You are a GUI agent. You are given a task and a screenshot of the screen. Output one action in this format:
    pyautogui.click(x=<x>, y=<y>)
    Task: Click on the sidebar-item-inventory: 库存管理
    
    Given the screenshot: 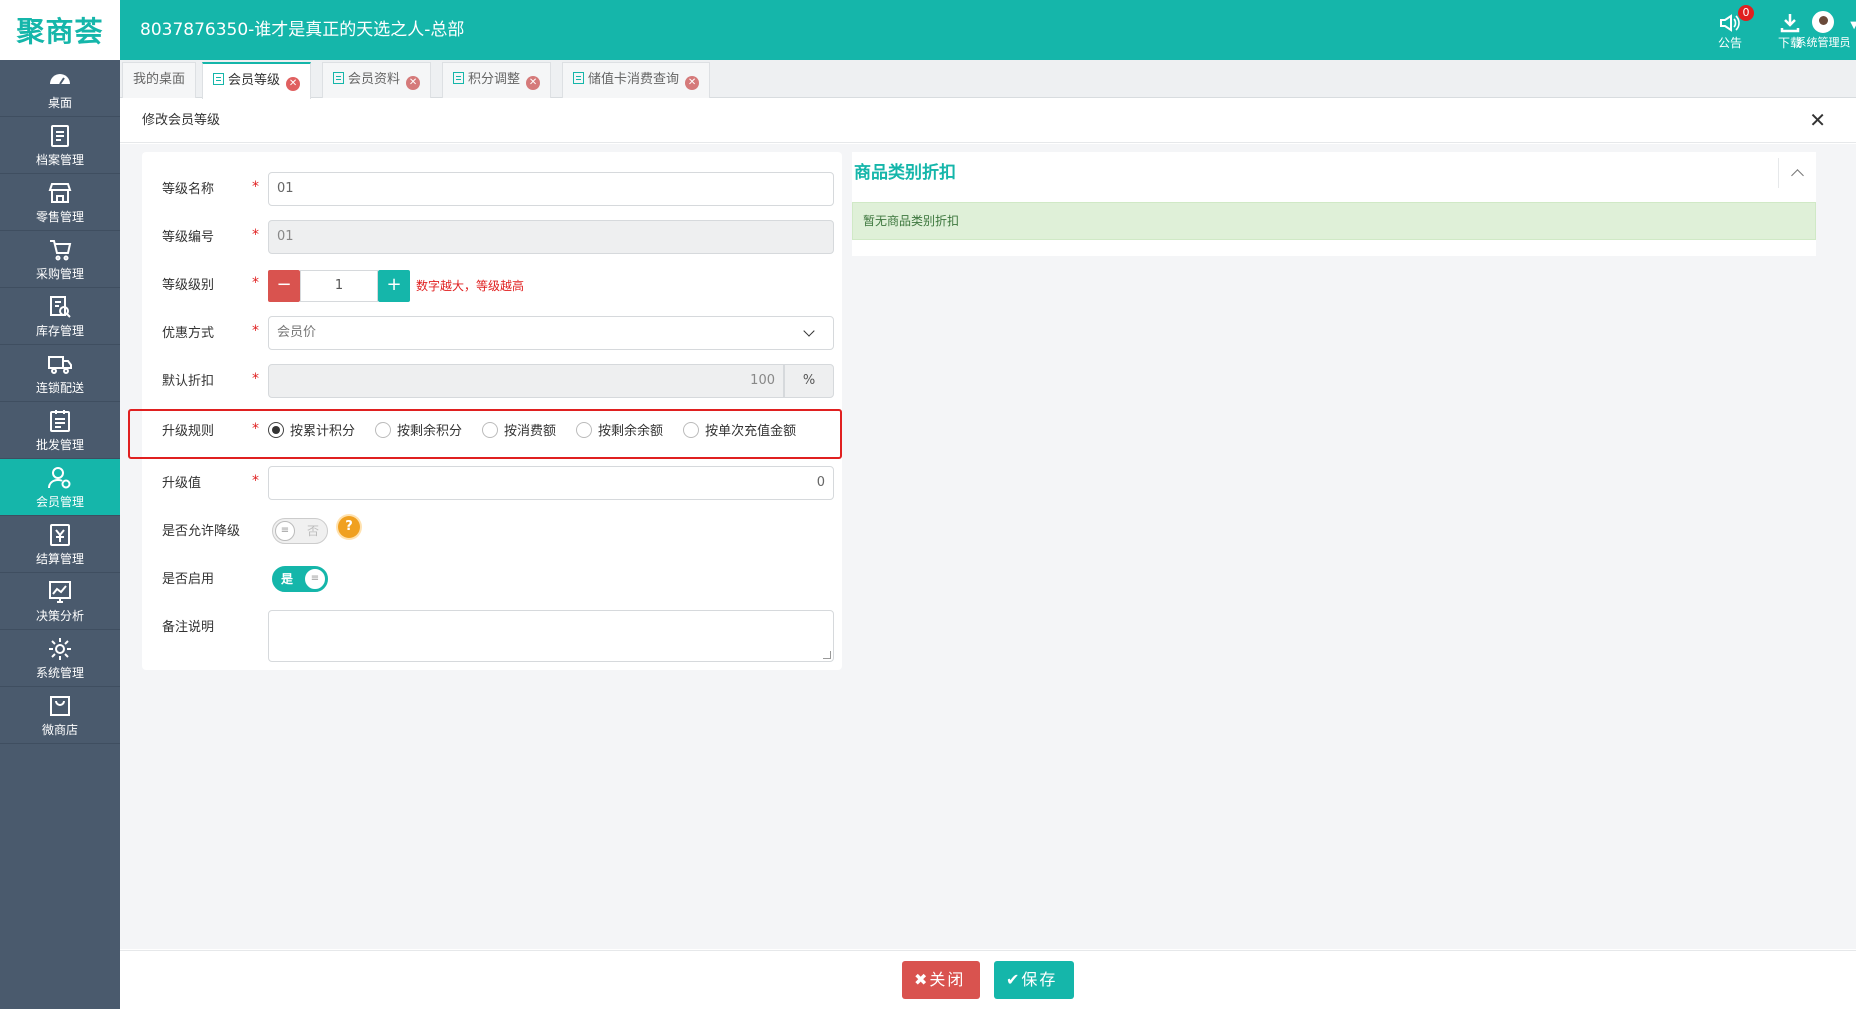 What is the action you would take?
    pyautogui.click(x=60, y=316)
    